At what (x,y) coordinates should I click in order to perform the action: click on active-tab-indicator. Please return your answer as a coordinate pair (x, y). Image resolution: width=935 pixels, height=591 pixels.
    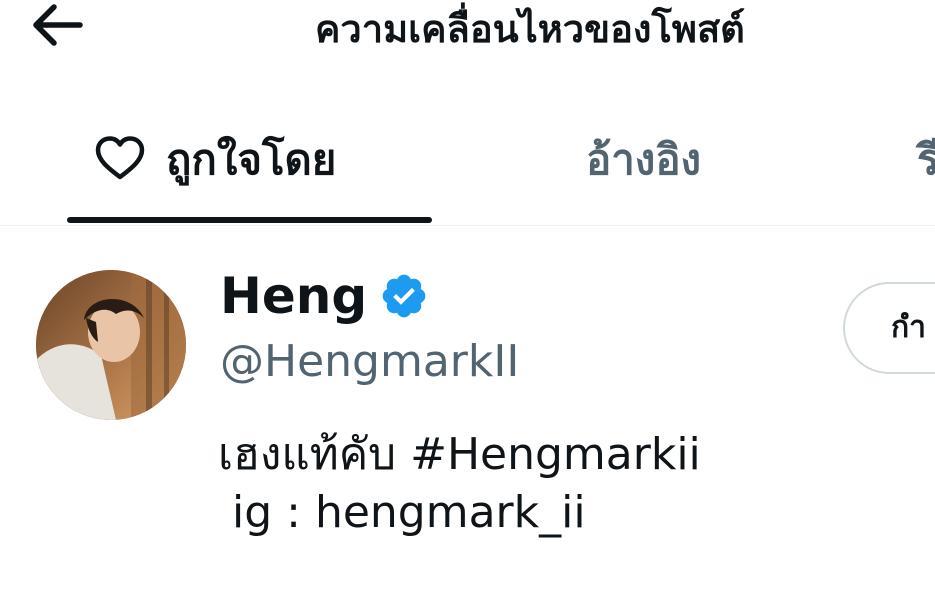
    Looking at the image, I should click on (249, 220).